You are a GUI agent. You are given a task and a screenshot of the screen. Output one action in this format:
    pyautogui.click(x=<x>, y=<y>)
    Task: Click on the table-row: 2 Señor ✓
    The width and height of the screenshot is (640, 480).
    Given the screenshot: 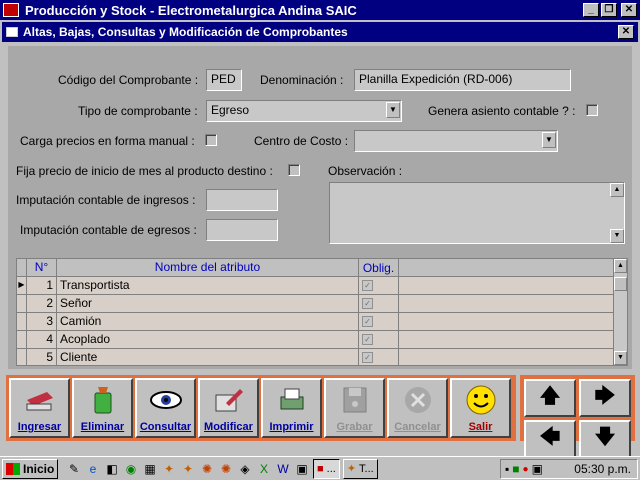 What is the action you would take?
    pyautogui.click(x=322, y=304)
    